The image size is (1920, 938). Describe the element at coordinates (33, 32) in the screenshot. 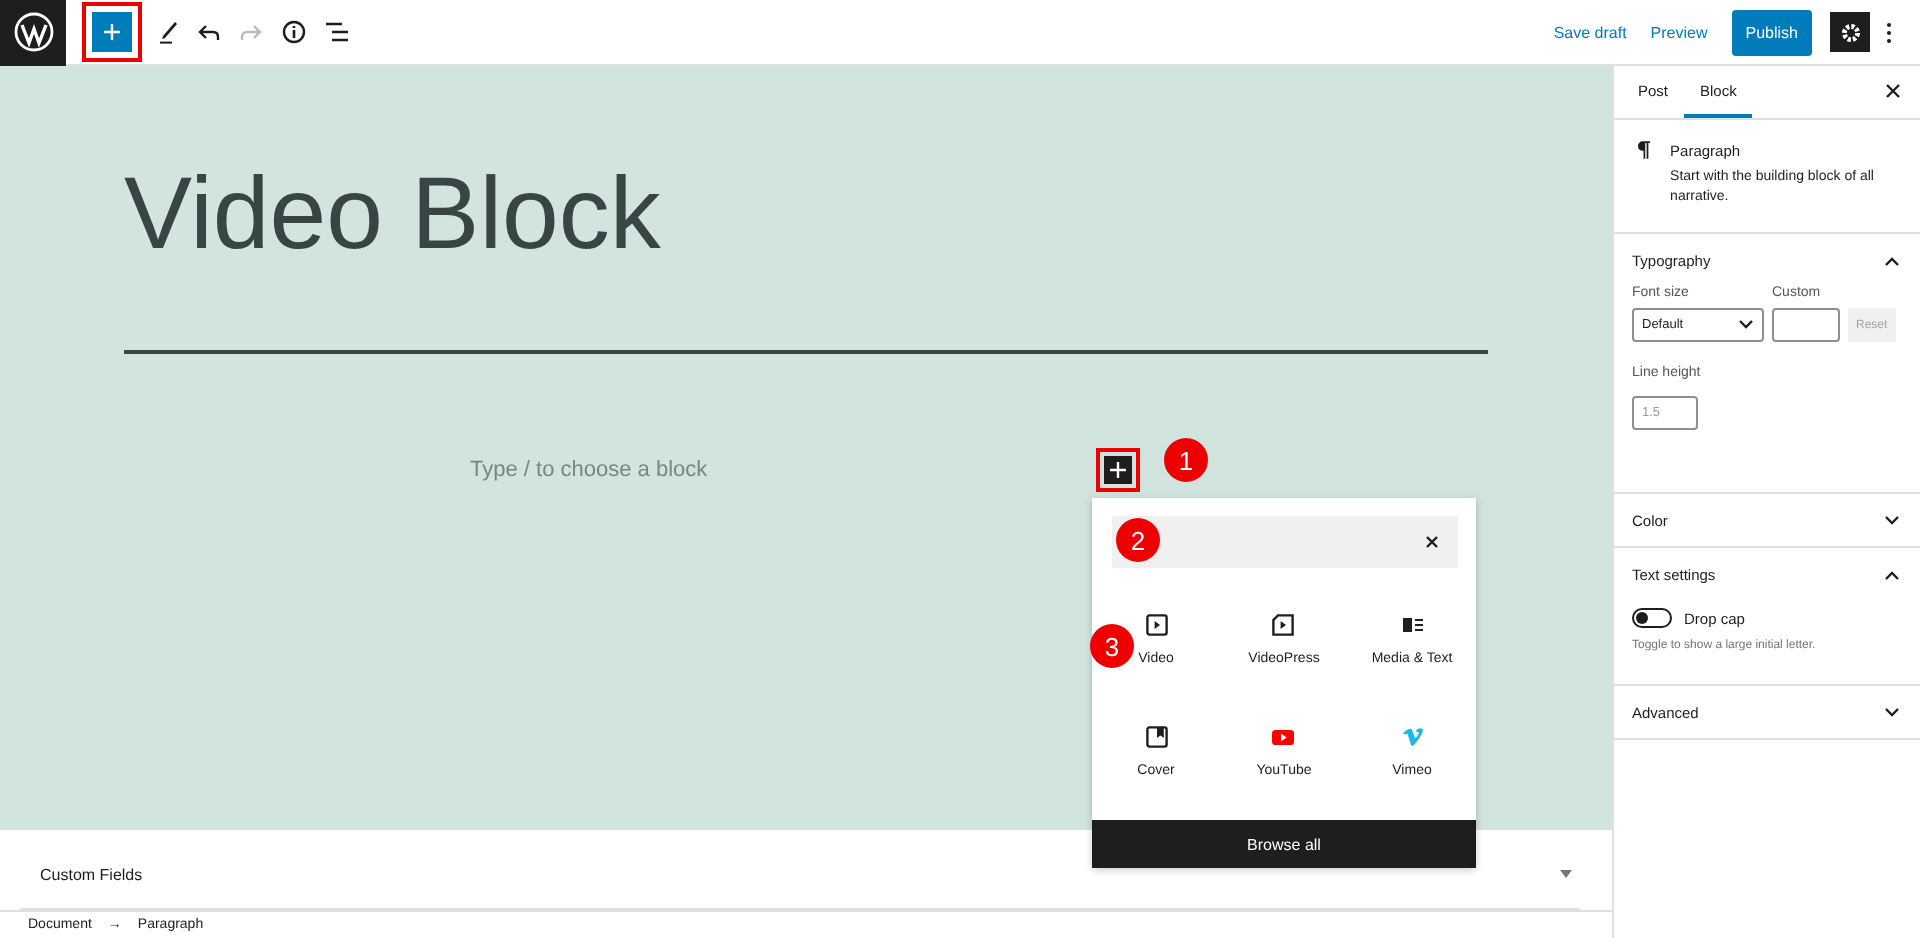

I see `logo-icon` at that location.